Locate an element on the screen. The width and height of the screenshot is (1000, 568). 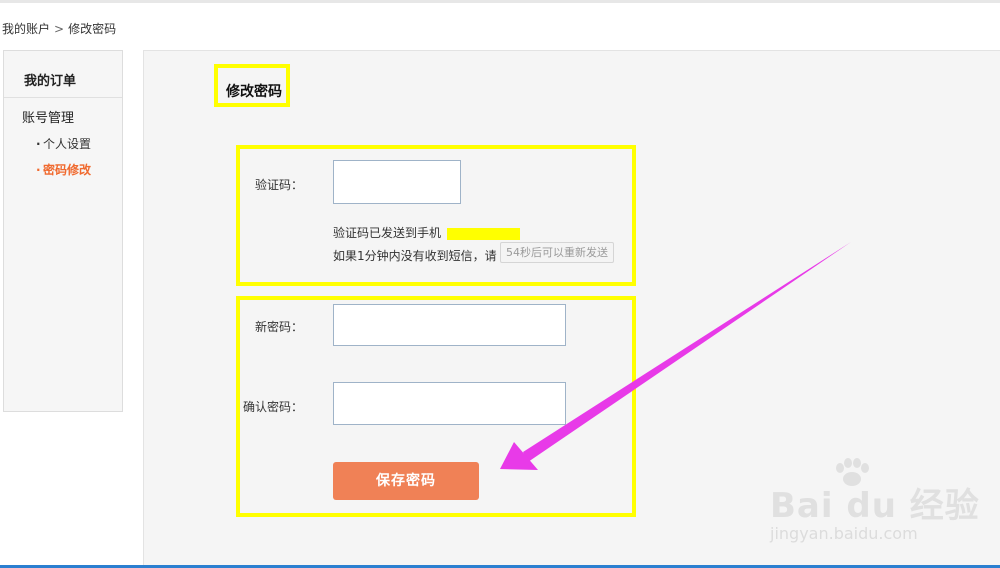
confirm-password-label: 确认密码： is located at coordinates (273, 407).